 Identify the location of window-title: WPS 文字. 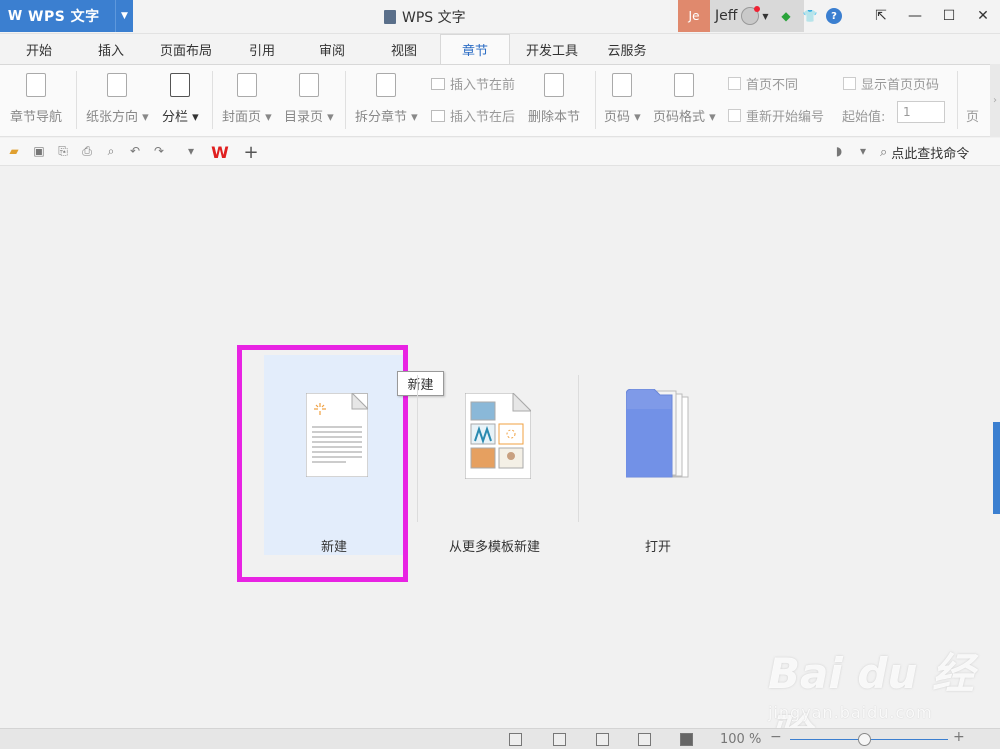
(425, 17).